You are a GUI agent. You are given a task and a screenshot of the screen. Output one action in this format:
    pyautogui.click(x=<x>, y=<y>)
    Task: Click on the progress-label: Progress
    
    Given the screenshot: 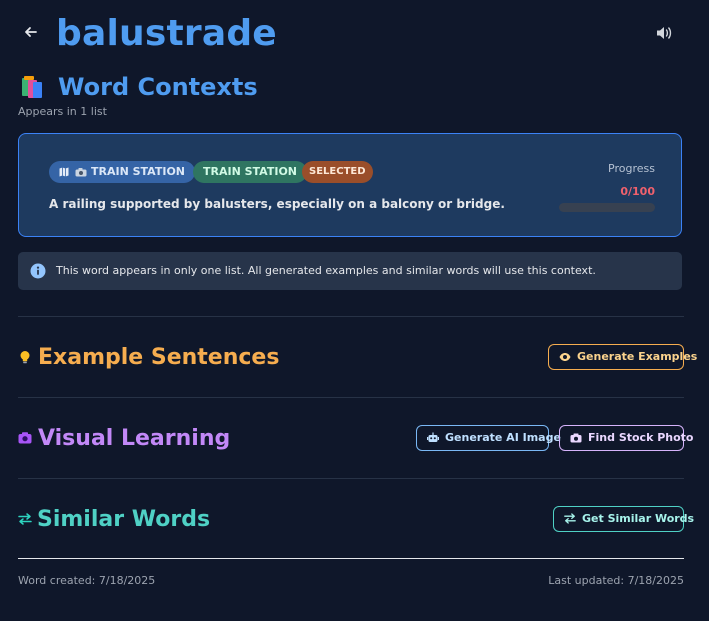 What is the action you would take?
    pyautogui.click(x=631, y=168)
    